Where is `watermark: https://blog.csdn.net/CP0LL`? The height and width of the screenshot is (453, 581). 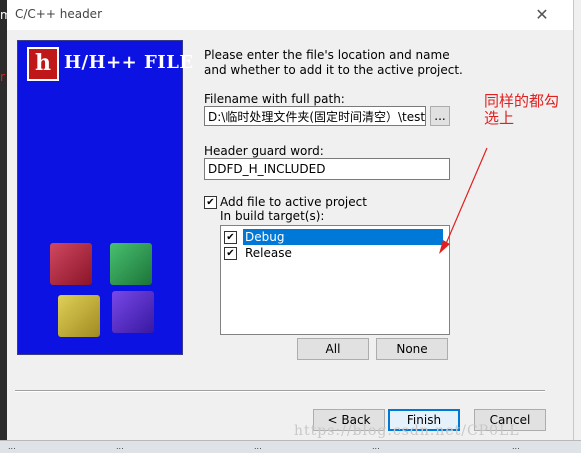 watermark: https://blog.csdn.net/CP0LL is located at coordinates (407, 431).